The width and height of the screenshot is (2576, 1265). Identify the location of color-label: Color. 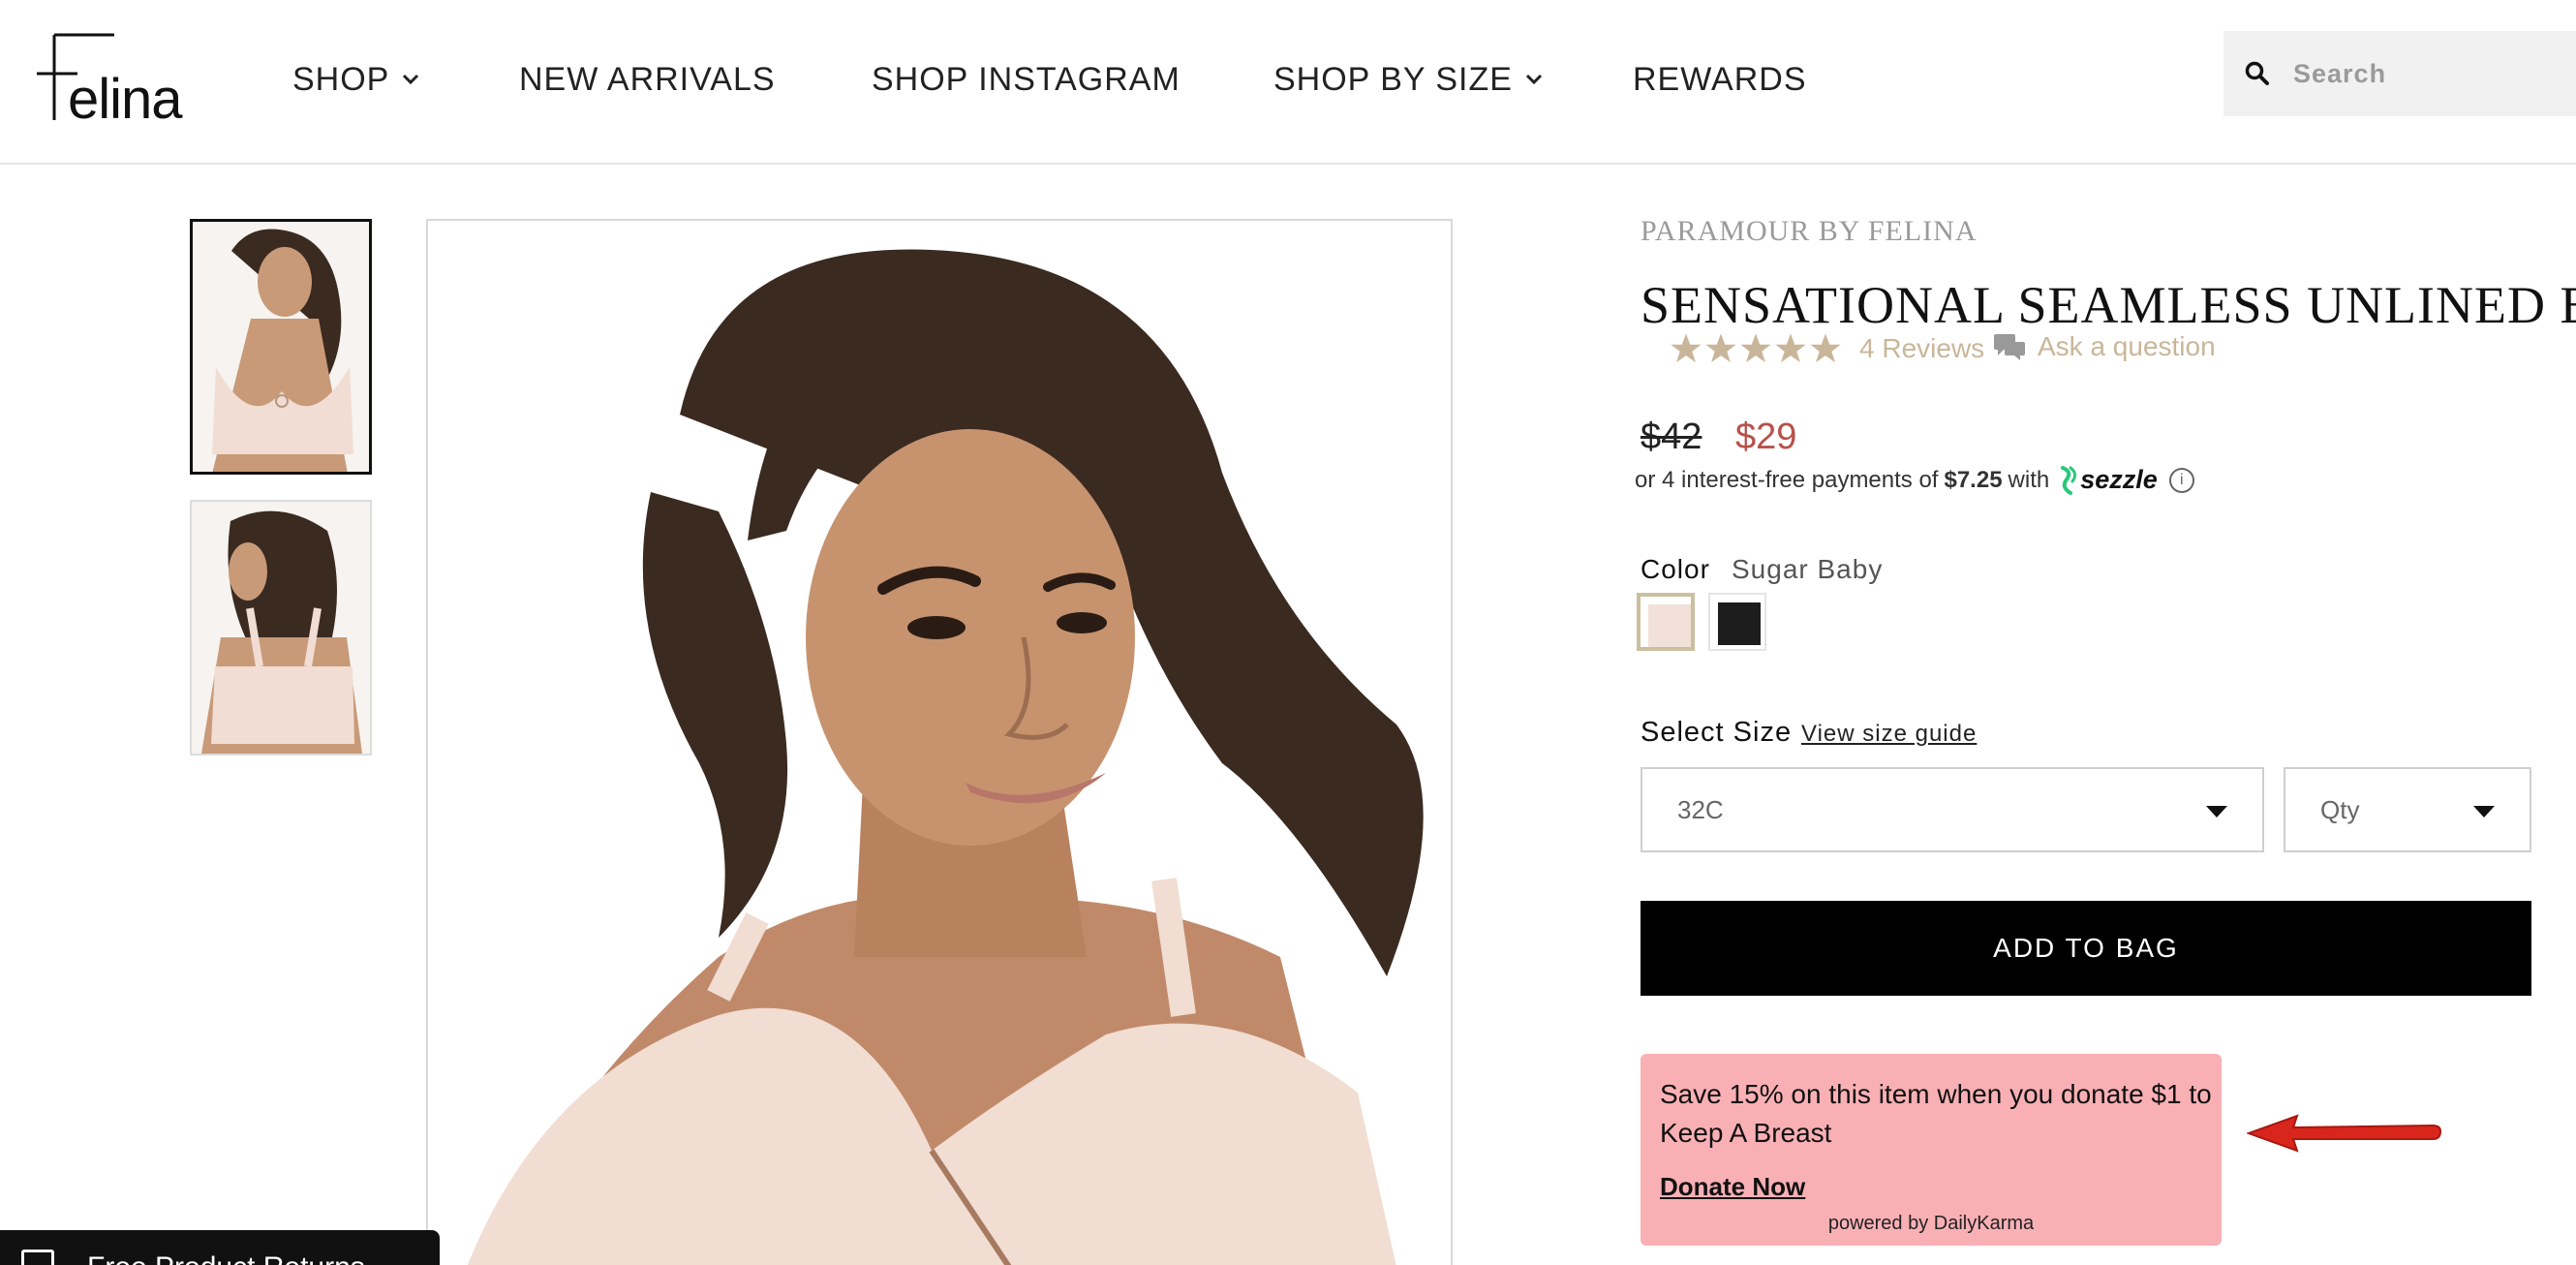
(1675, 569).